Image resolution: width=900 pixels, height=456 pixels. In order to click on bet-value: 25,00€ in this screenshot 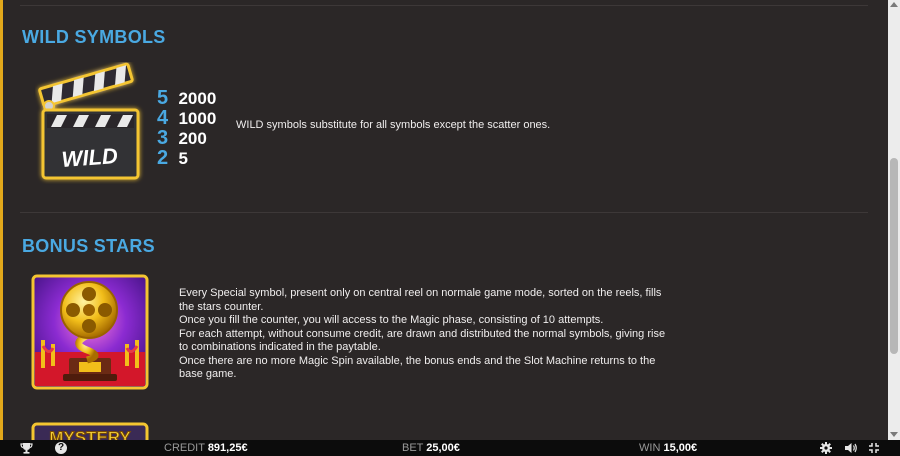, I will do `click(443, 448)`.